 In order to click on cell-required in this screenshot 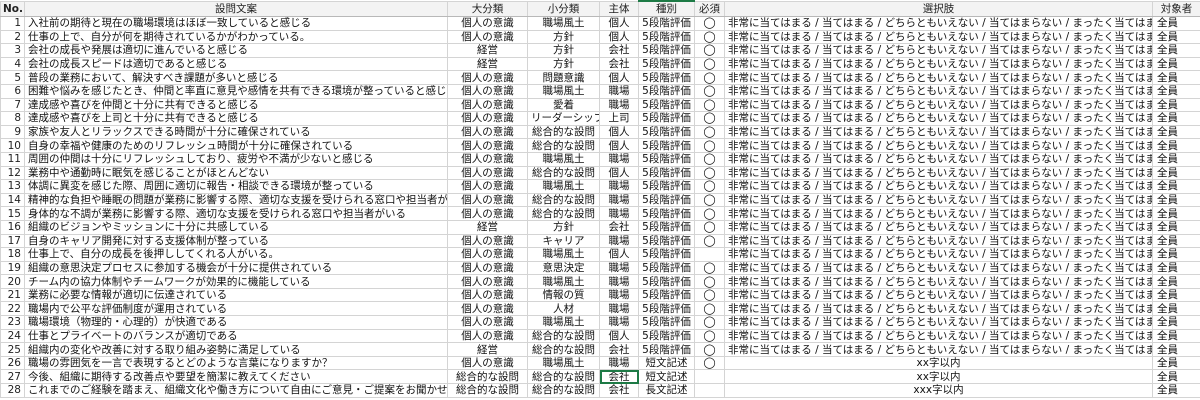, I will do `click(709, 254)`.